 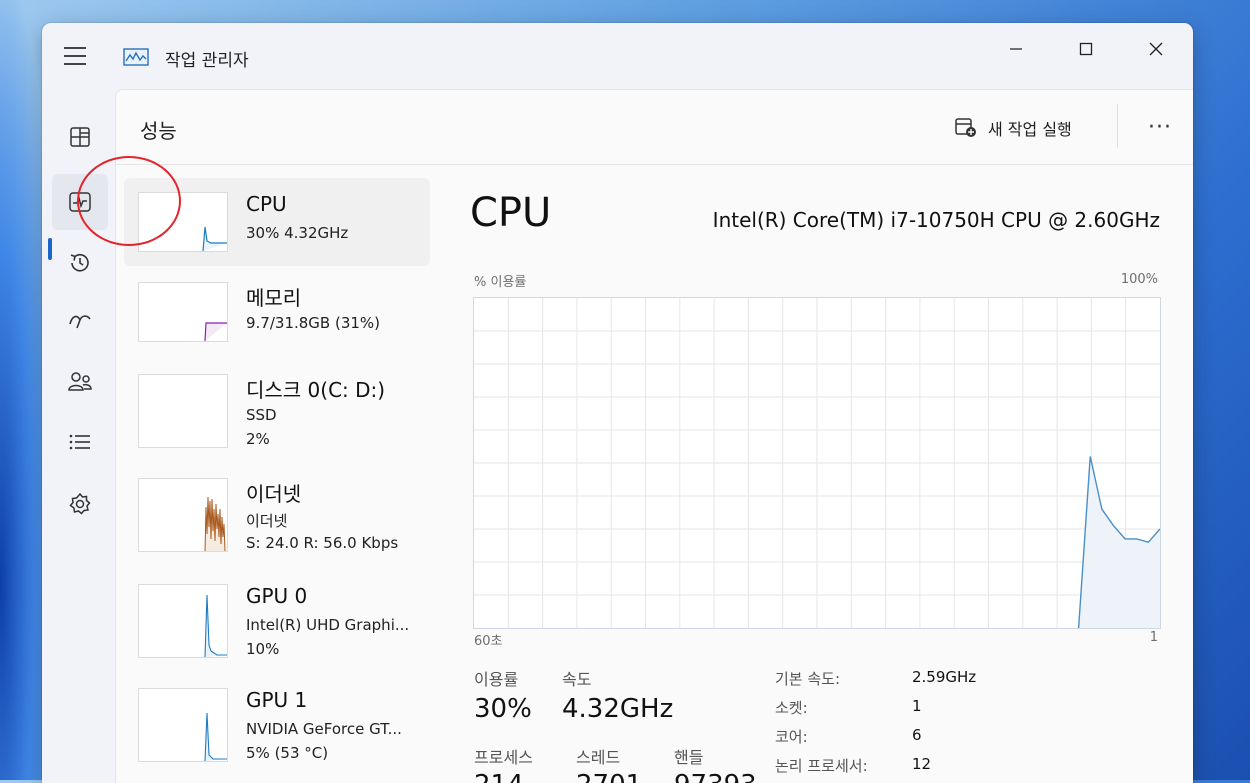 What do you see at coordinates (276, 700) in the screenshot?
I see `list-item-title: GPU 1` at bounding box center [276, 700].